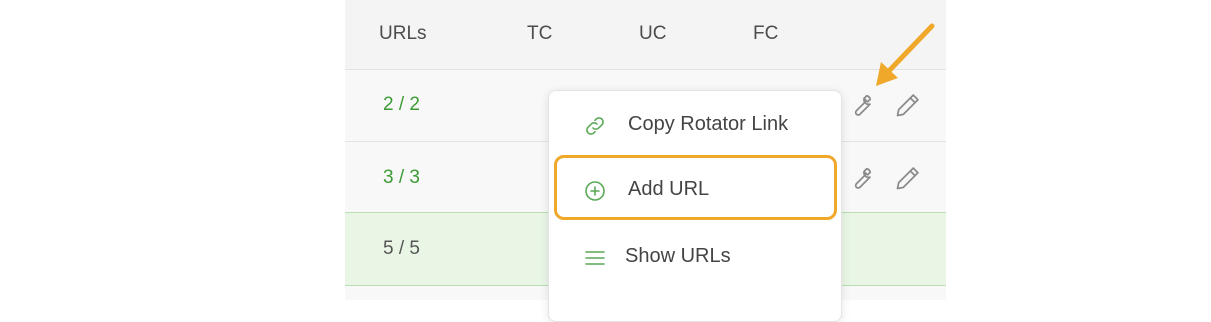  I want to click on column-header-tc: TC, so click(539, 34).